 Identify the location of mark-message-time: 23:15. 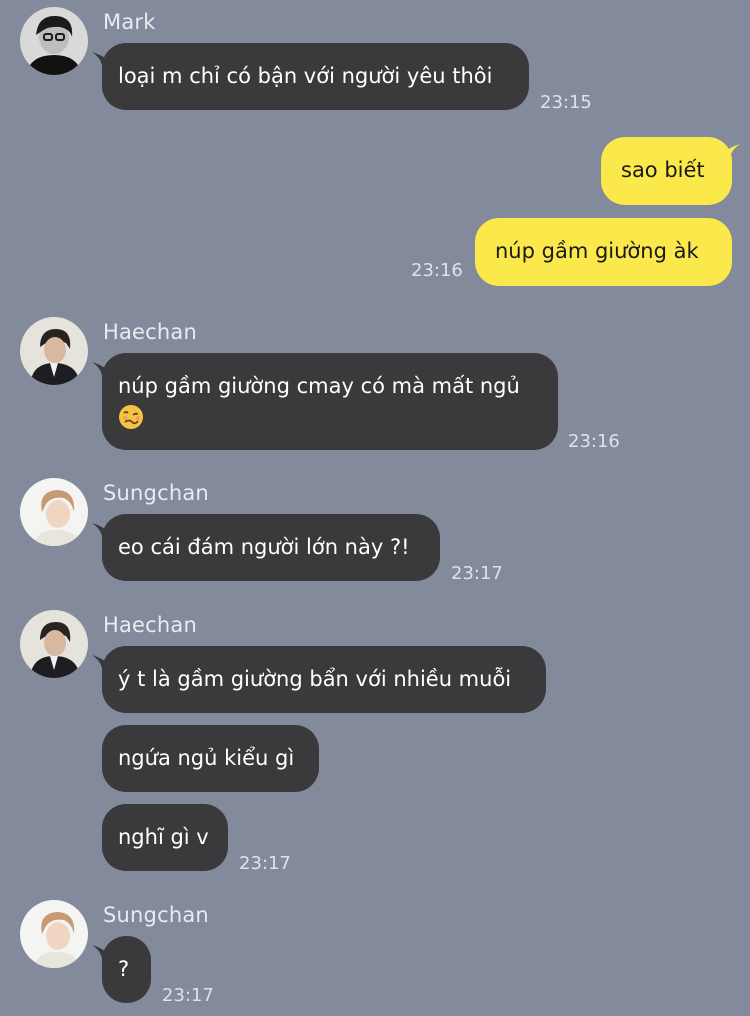
(566, 102).